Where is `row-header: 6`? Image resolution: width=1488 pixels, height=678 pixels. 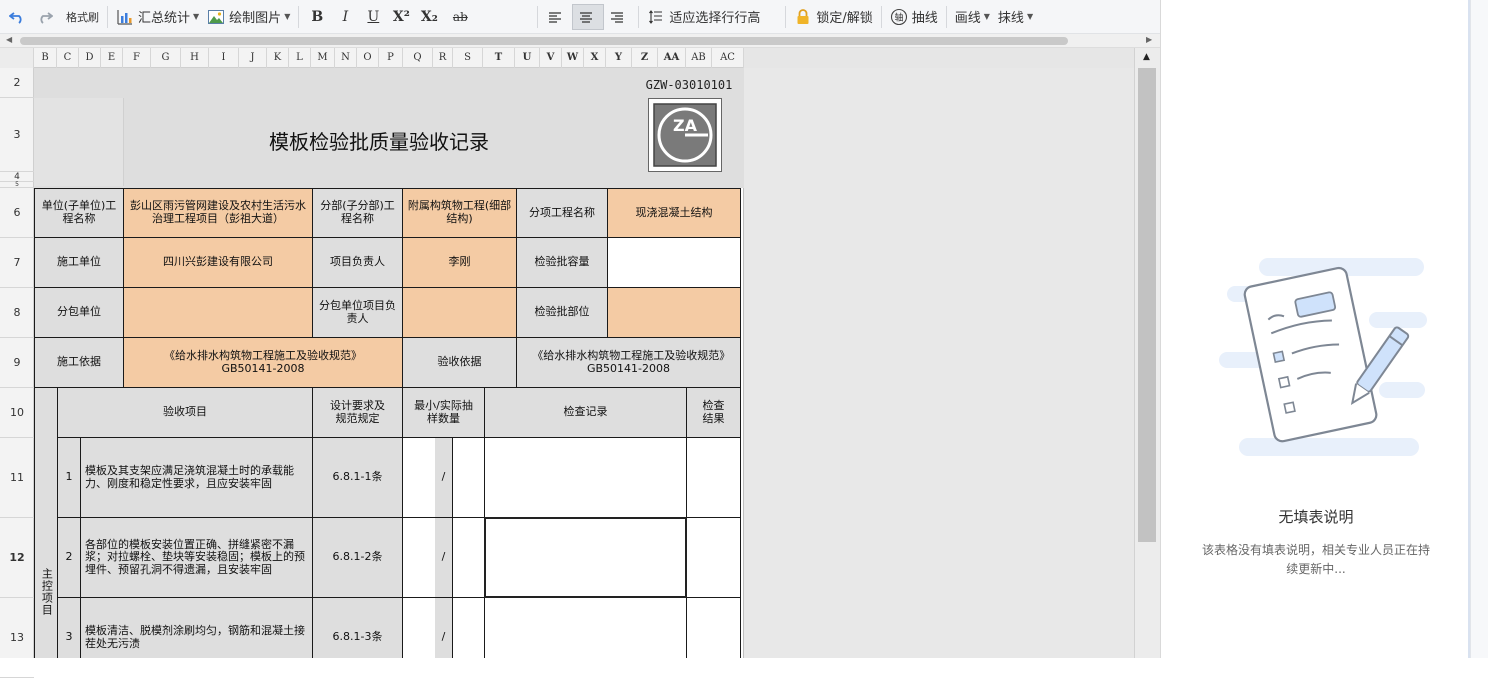
row-header: 6 is located at coordinates (17, 213).